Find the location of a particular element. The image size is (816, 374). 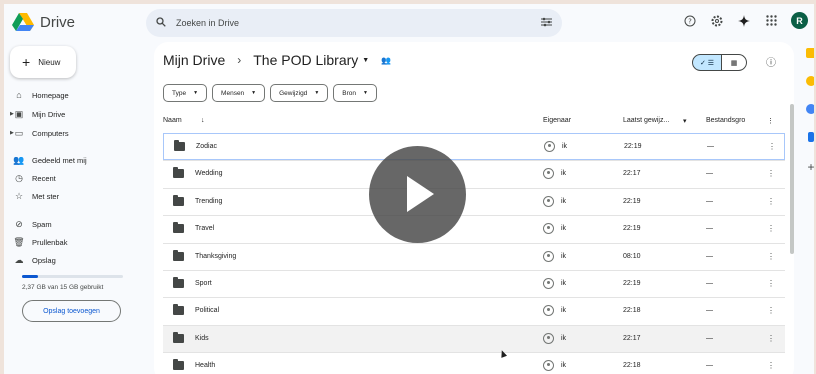

file-name: Wedding is located at coordinates (209, 174).